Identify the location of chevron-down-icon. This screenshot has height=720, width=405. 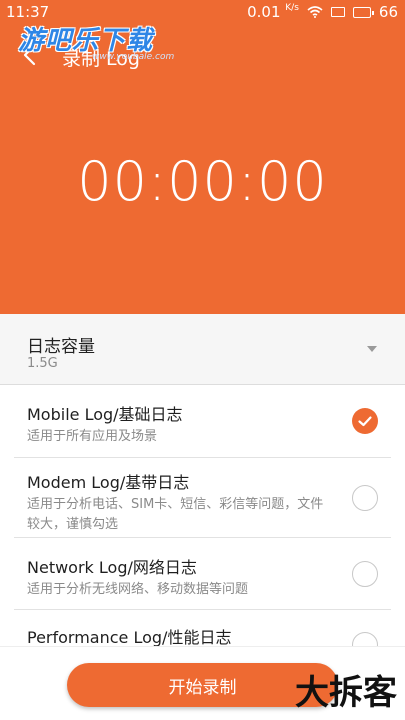
(372, 349).